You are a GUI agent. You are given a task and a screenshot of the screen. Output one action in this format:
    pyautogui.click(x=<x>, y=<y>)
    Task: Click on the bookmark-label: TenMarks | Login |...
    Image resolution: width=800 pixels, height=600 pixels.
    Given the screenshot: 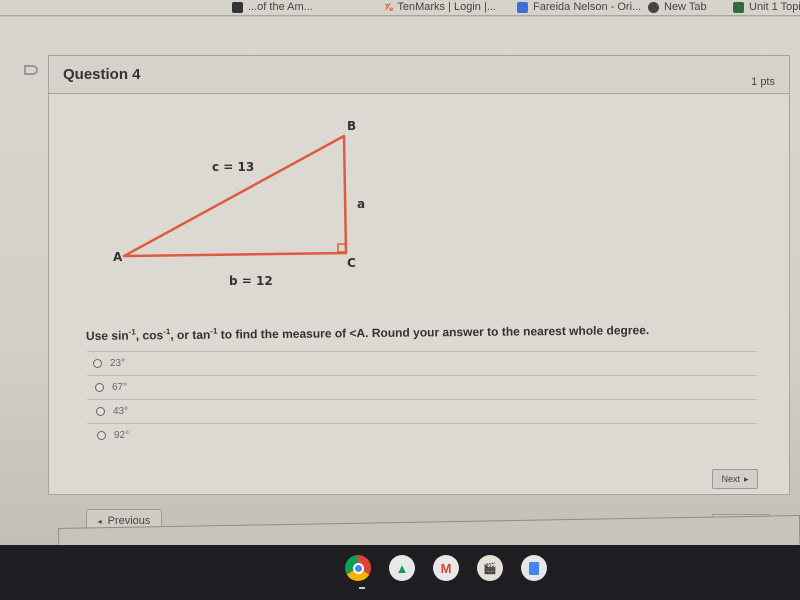 What is the action you would take?
    pyautogui.click(x=446, y=7)
    